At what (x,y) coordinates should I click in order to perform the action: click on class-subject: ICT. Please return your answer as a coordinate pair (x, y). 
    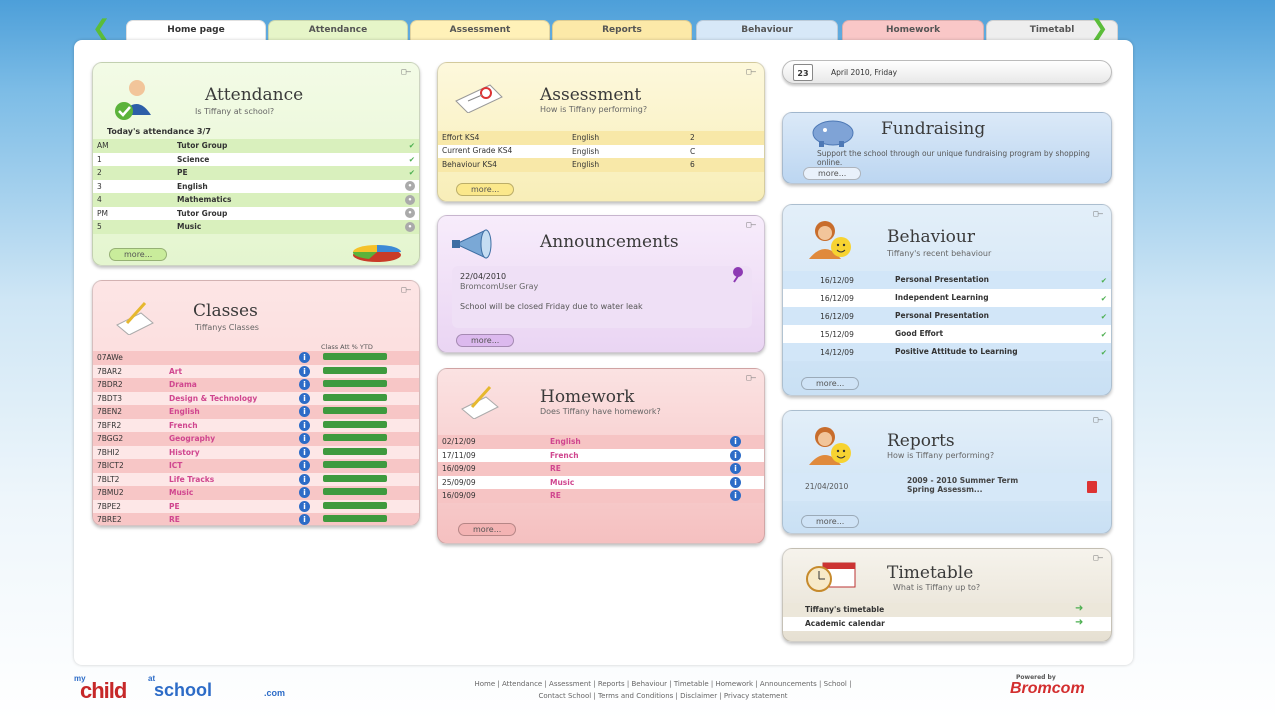
    Looking at the image, I should click on (230, 466).